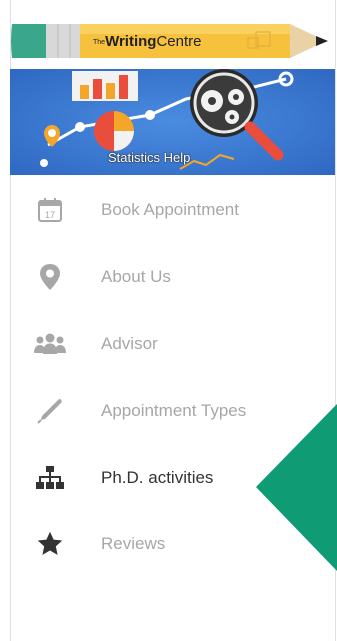  Describe the element at coordinates (149, 157) in the screenshot. I see `banner-caption: Statistics Help` at that location.